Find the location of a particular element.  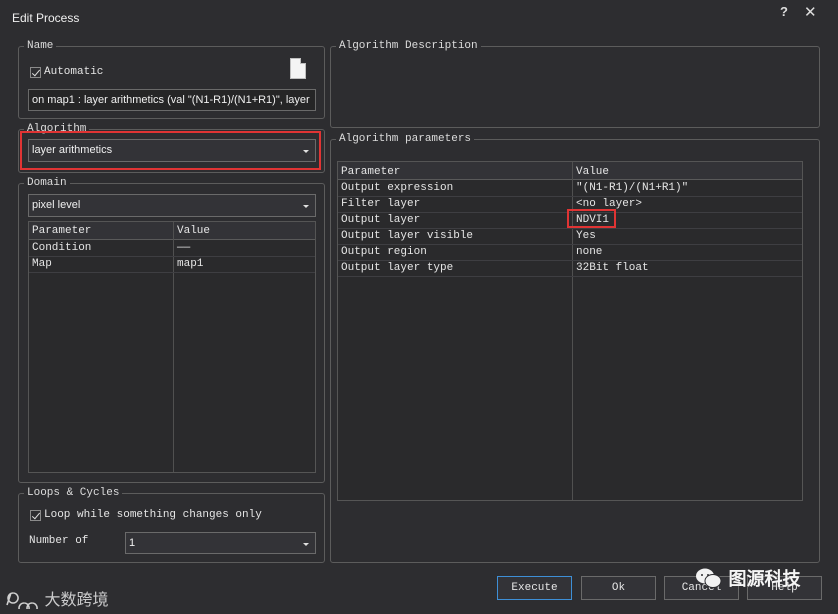

table-row-param: Output layer is located at coordinates (380, 220).